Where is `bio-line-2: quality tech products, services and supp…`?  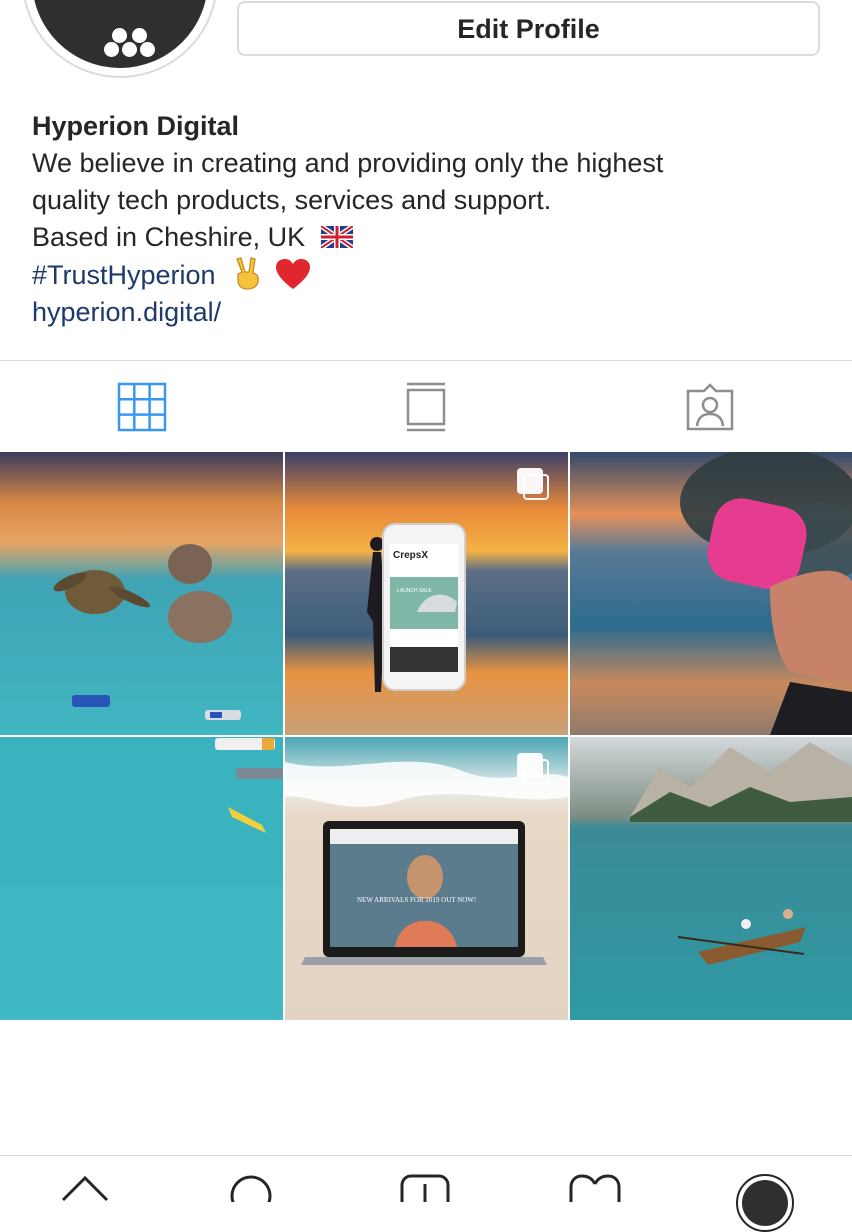
bio-line-2: quality tech products, services and supp… is located at coordinates (292, 200).